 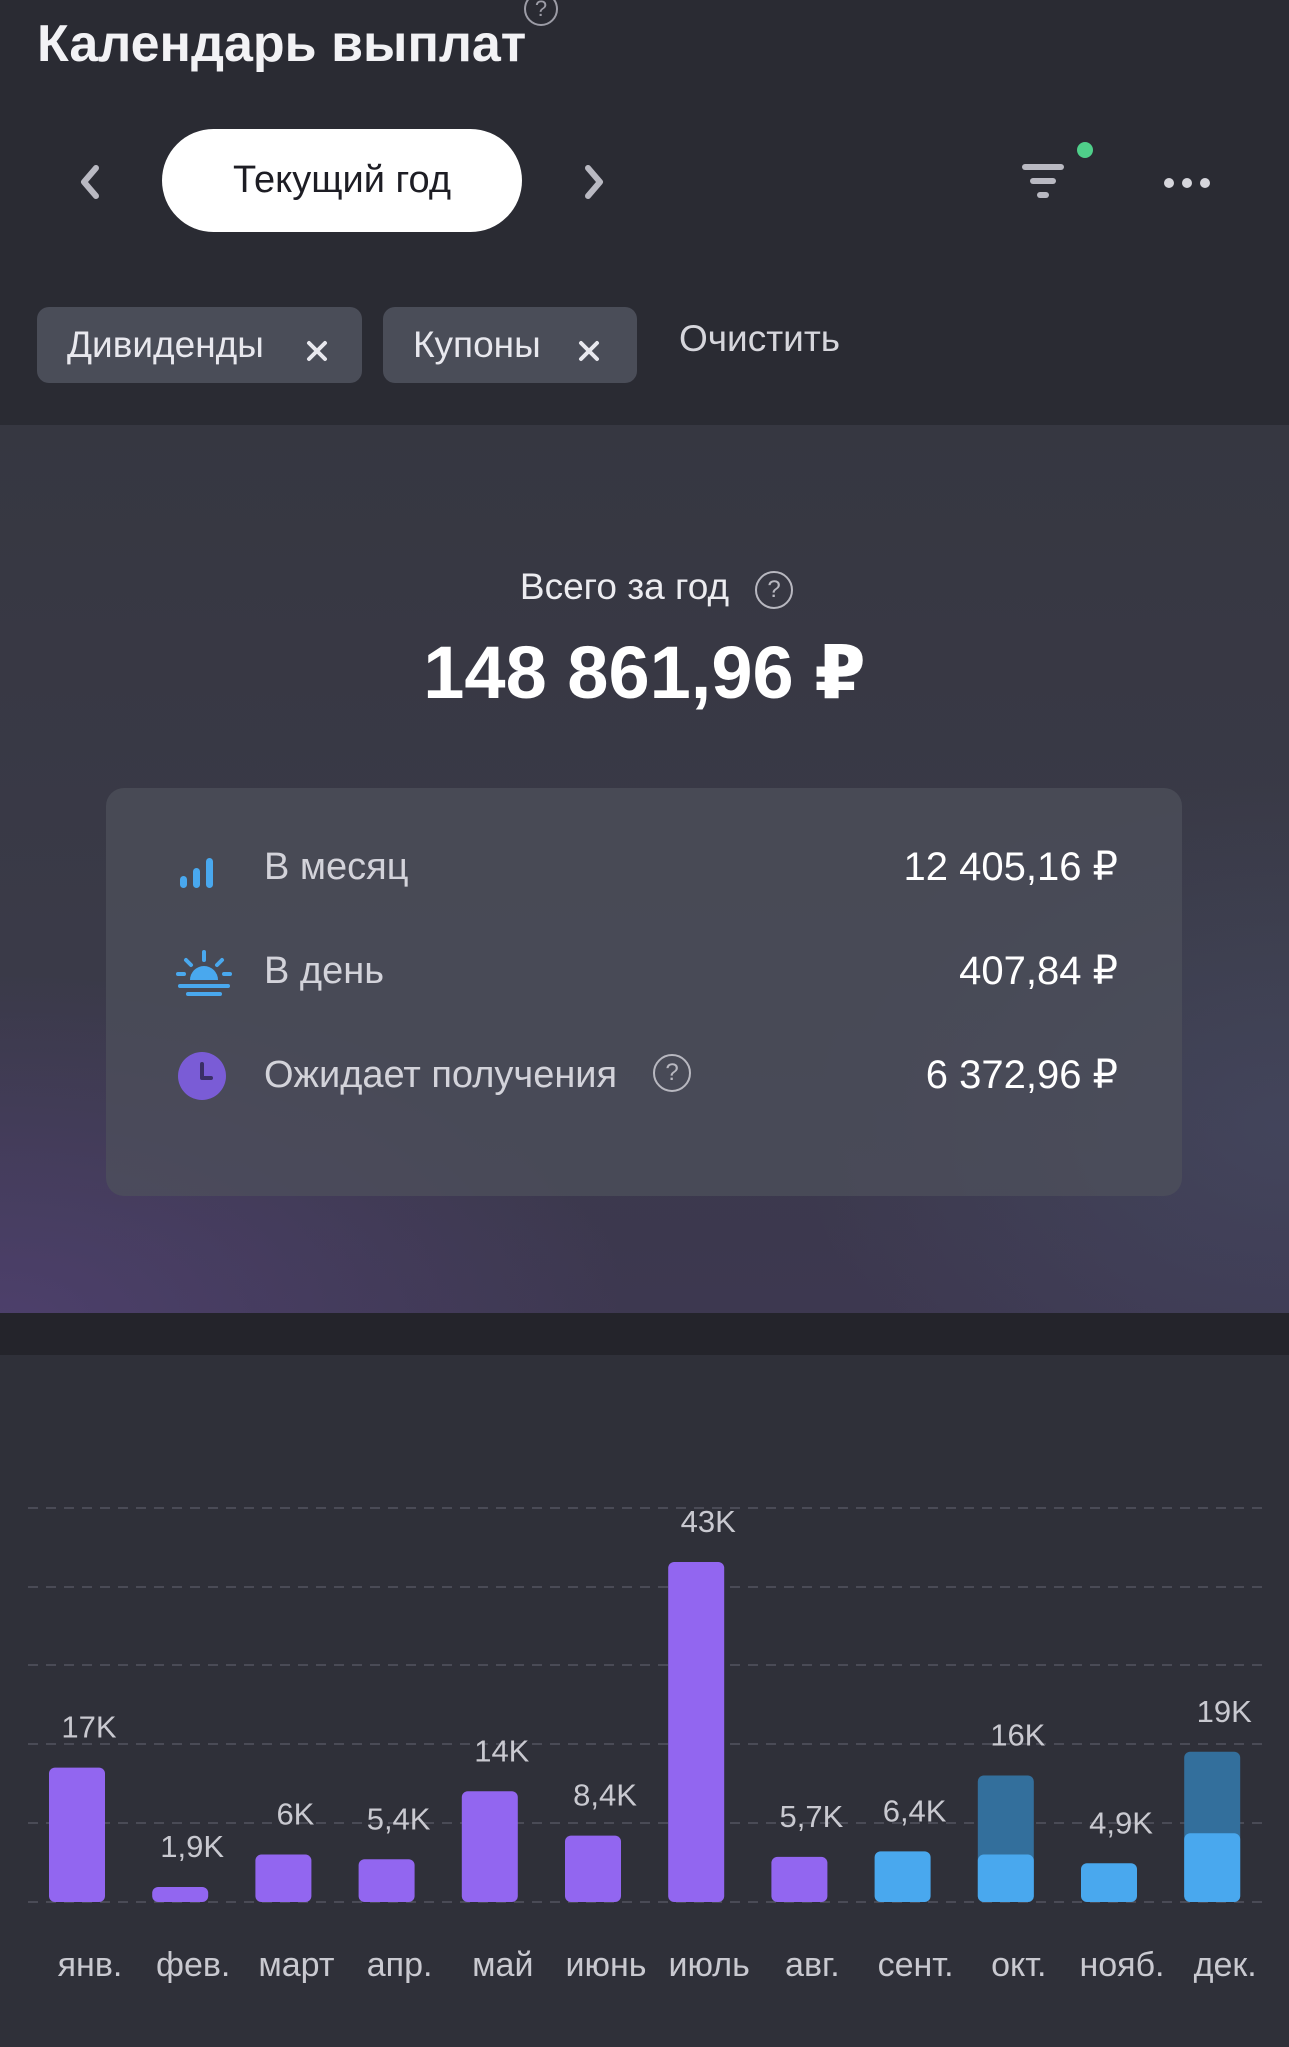 I want to click on bar-value-label: 8,4K, so click(x=605, y=1795).